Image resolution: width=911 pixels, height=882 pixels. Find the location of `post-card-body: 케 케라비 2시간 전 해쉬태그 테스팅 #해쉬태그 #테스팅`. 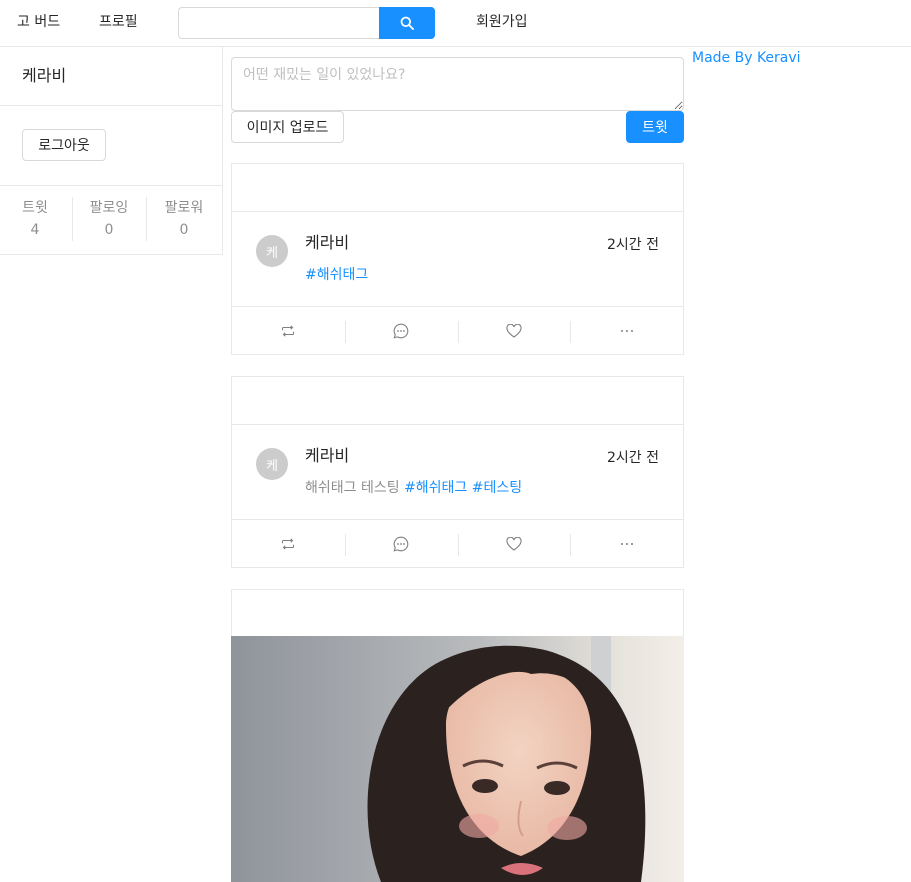

post-card-body: 케 케라비 2시간 전 해쉬태그 테스팅 #해쉬태그 #테스팅 is located at coordinates (457, 472).